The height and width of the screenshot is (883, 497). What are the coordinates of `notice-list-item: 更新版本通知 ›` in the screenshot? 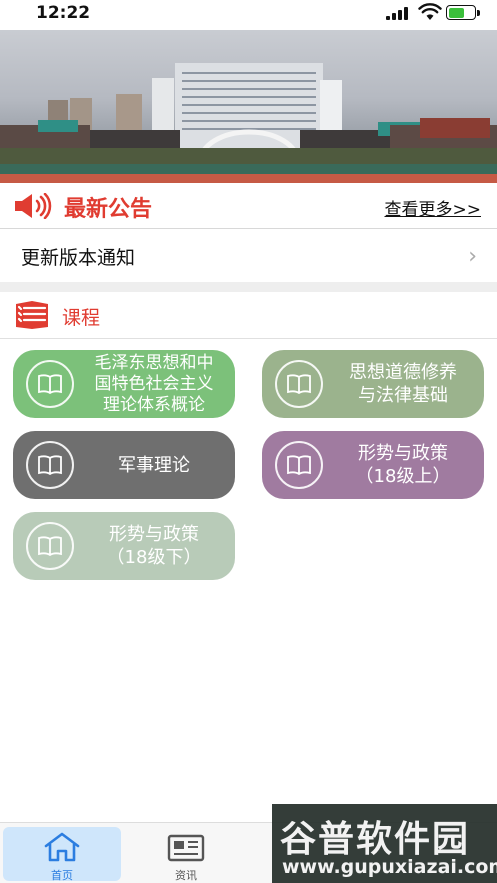 It's located at (248, 256).